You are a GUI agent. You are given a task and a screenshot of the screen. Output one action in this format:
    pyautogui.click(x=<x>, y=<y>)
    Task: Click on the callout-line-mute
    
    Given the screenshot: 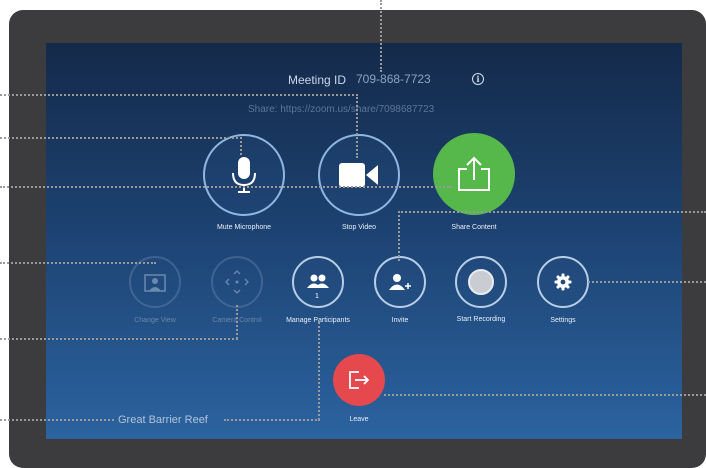 What is the action you would take?
    pyautogui.click(x=121, y=138)
    